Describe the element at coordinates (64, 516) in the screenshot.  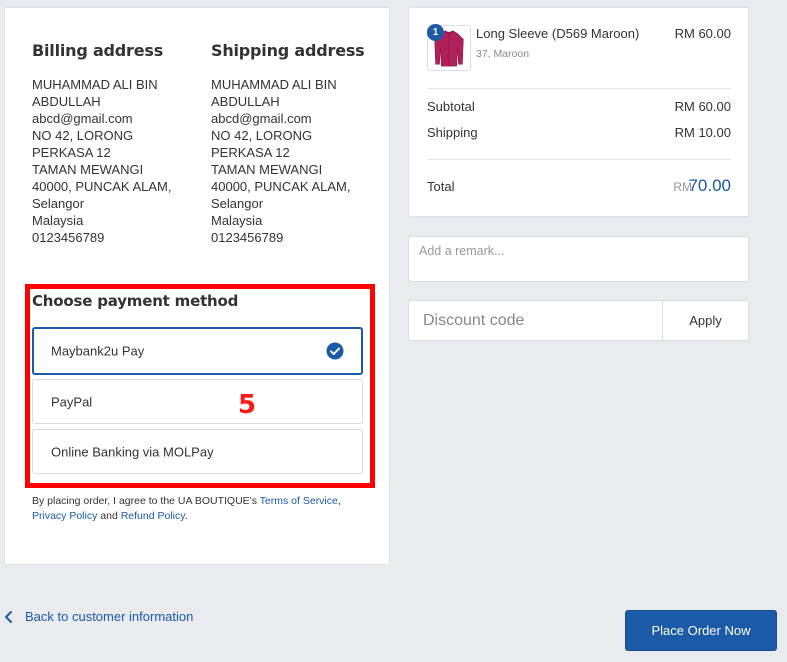
I see `privacy-policy-link: Privacy Policy` at that location.